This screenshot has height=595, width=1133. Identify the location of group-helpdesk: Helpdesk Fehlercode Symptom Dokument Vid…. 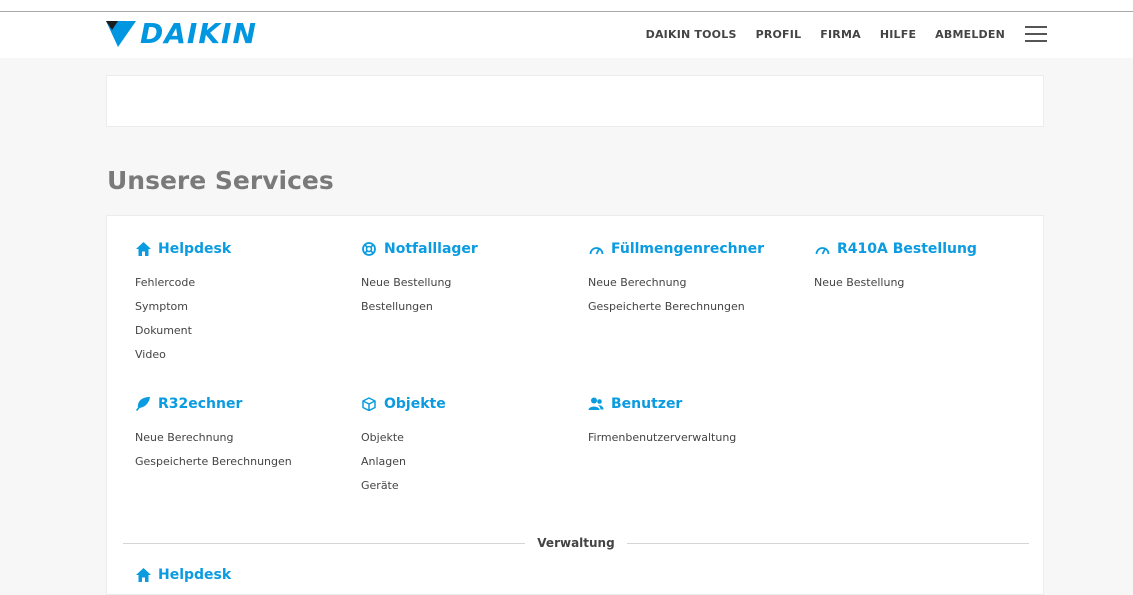
(183, 303).